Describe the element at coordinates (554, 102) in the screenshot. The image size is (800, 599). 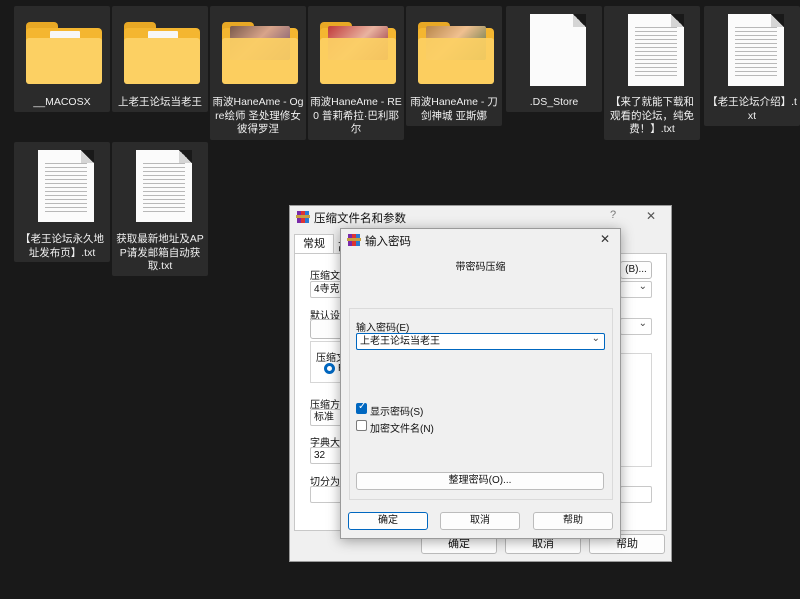
I see `file-label: .DS_Store` at that location.